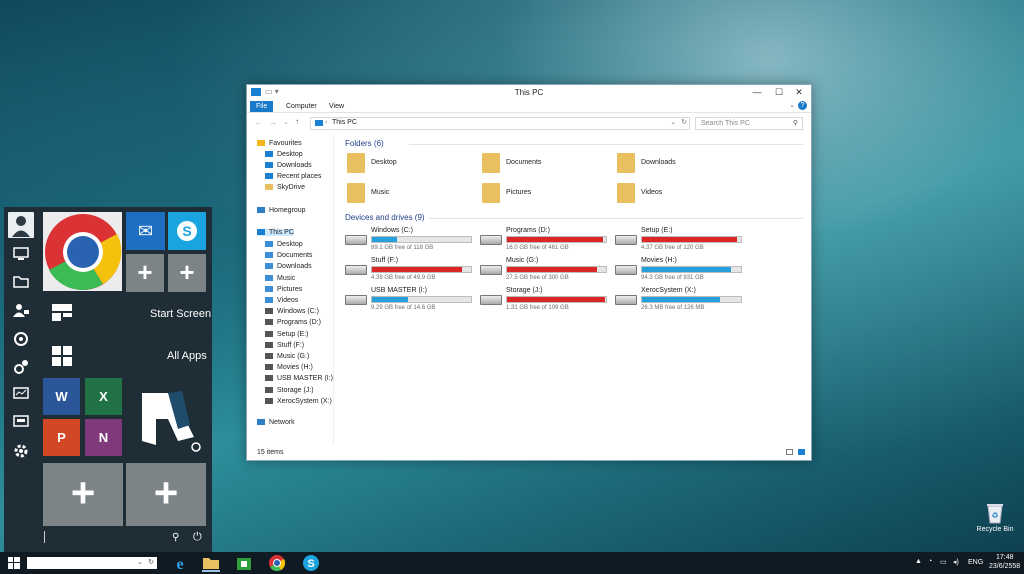 Image resolution: width=1024 pixels, height=574 pixels. What do you see at coordinates (285, 187) in the screenshot?
I see `nav-item-favourite: SkyDrive` at bounding box center [285, 187].